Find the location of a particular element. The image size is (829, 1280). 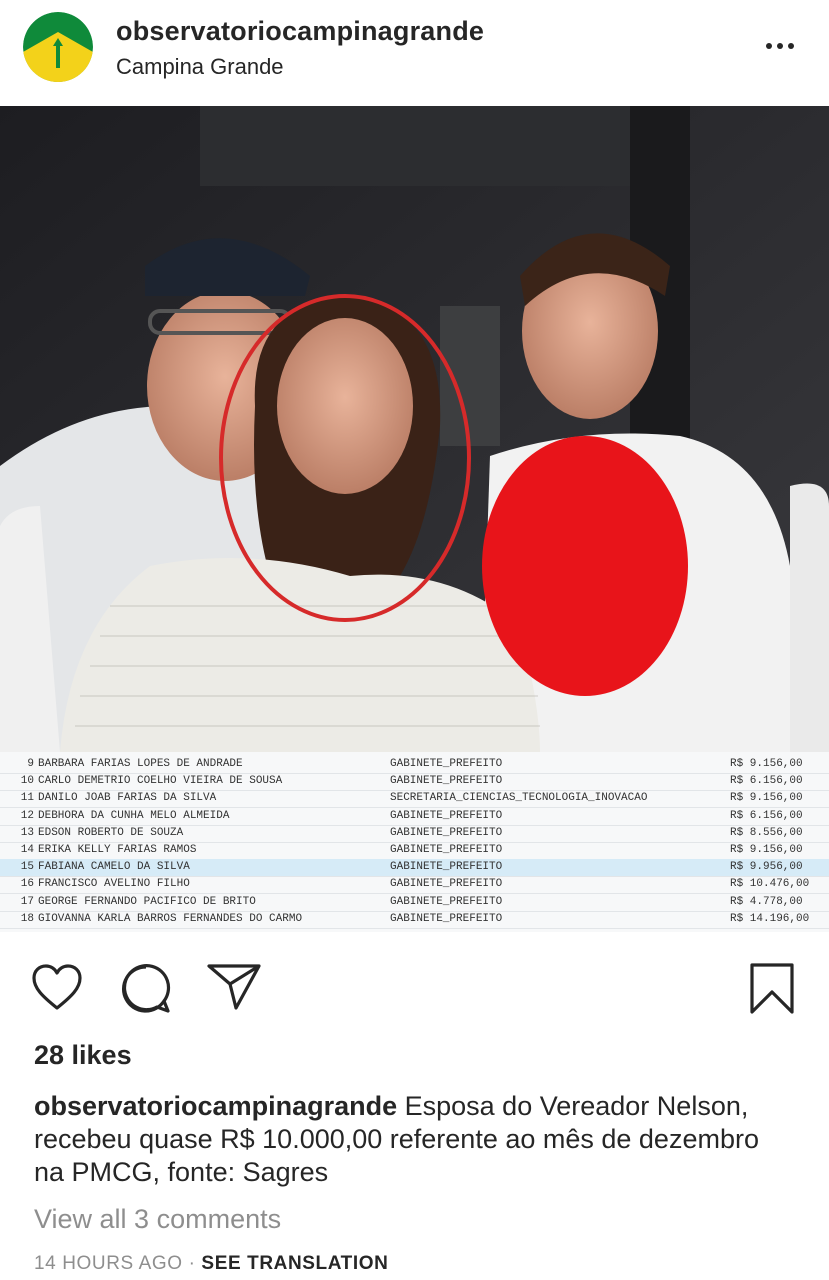

post-timestamp: 14 HOURS AGO is located at coordinates (108, 1263).